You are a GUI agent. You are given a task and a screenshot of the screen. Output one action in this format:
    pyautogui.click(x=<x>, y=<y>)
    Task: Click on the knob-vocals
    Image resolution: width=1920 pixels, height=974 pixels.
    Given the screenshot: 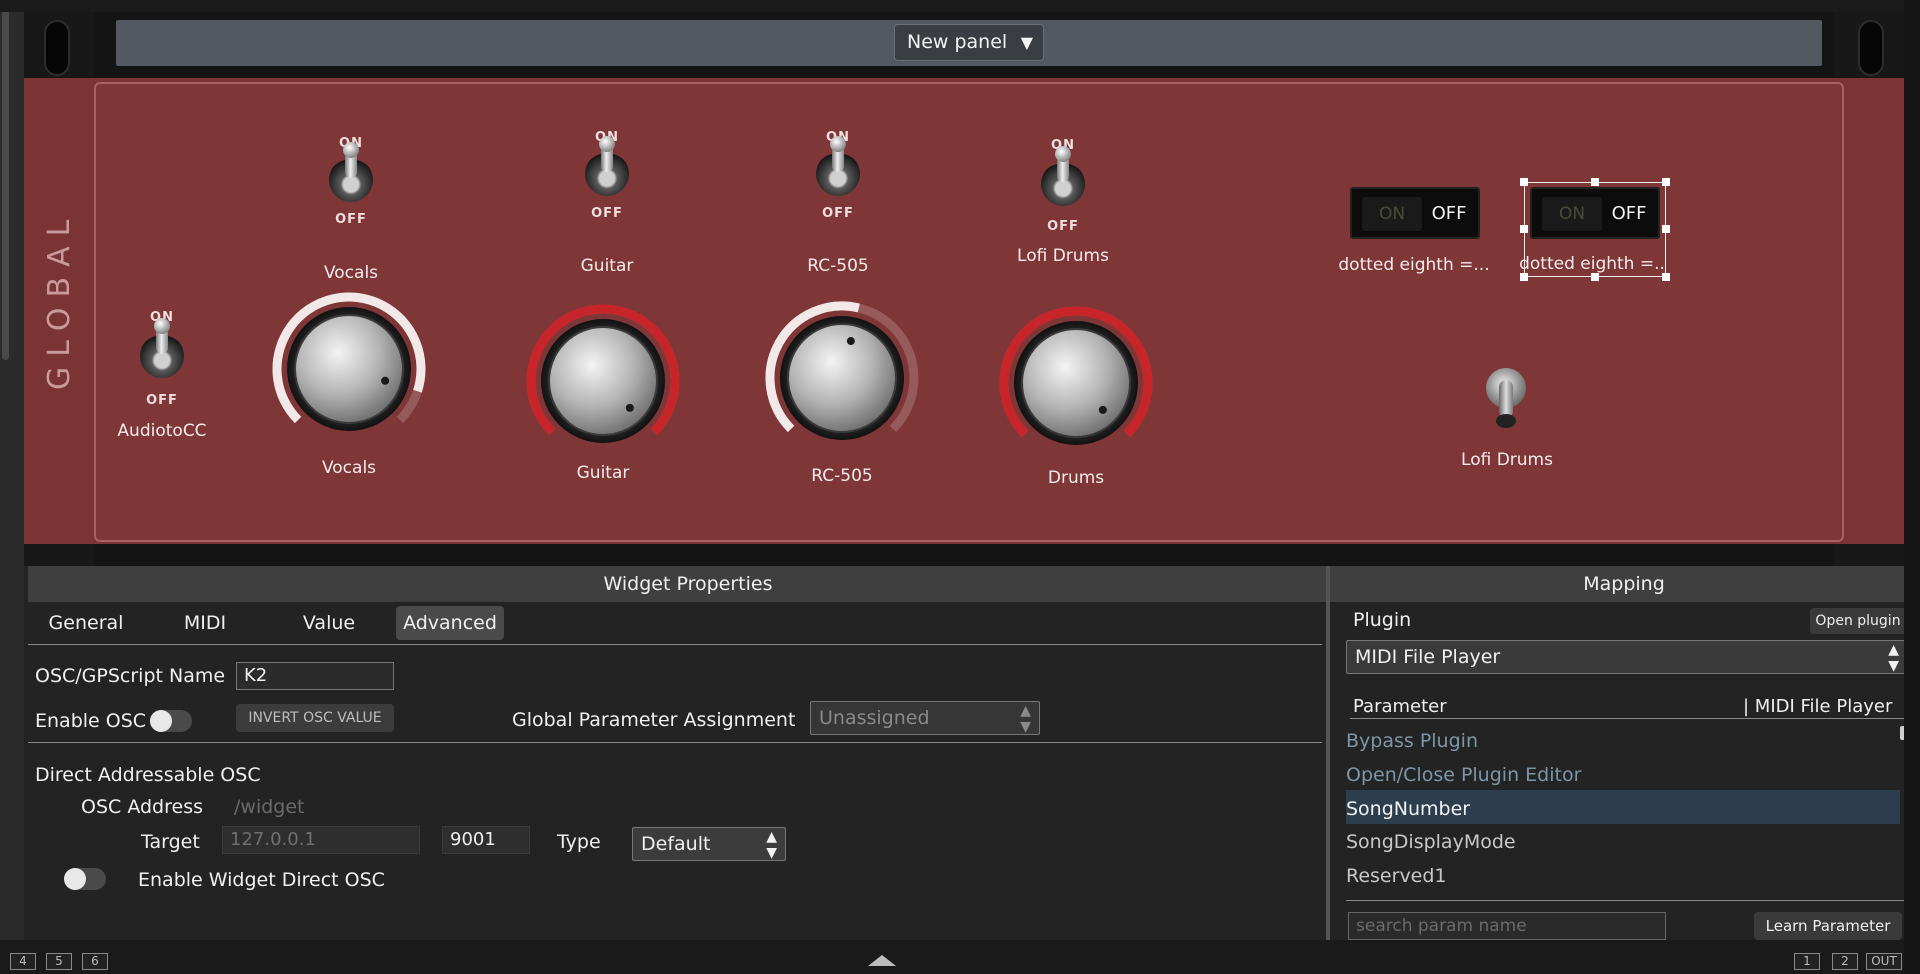 What is the action you would take?
    pyautogui.click(x=349, y=361)
    